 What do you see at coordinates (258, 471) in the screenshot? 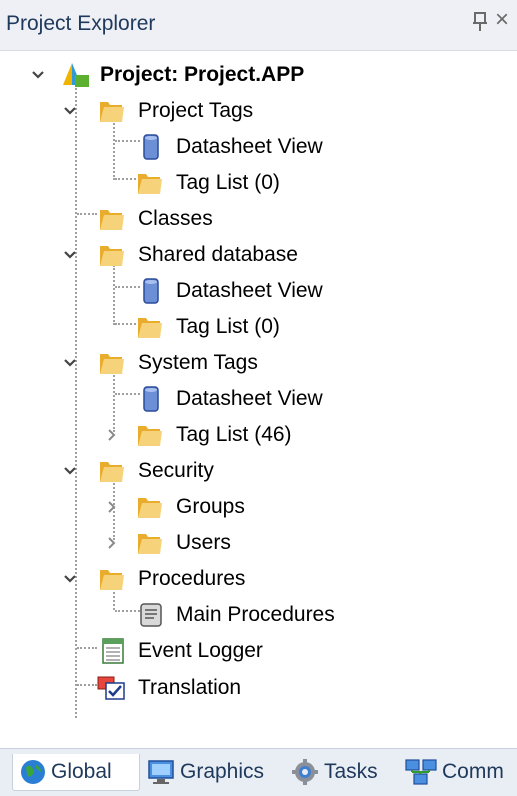
I see `tree-node-security: Security` at bounding box center [258, 471].